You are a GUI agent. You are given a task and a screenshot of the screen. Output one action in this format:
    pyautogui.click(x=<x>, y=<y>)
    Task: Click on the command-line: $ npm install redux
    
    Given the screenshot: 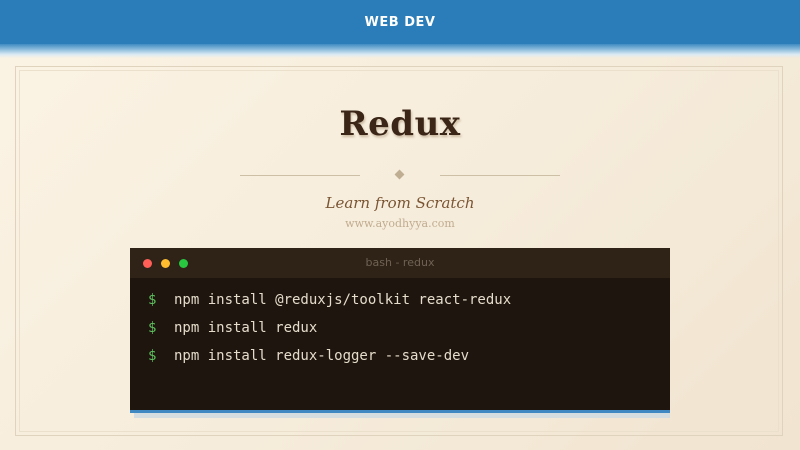 What is the action you would take?
    pyautogui.click(x=232, y=328)
    